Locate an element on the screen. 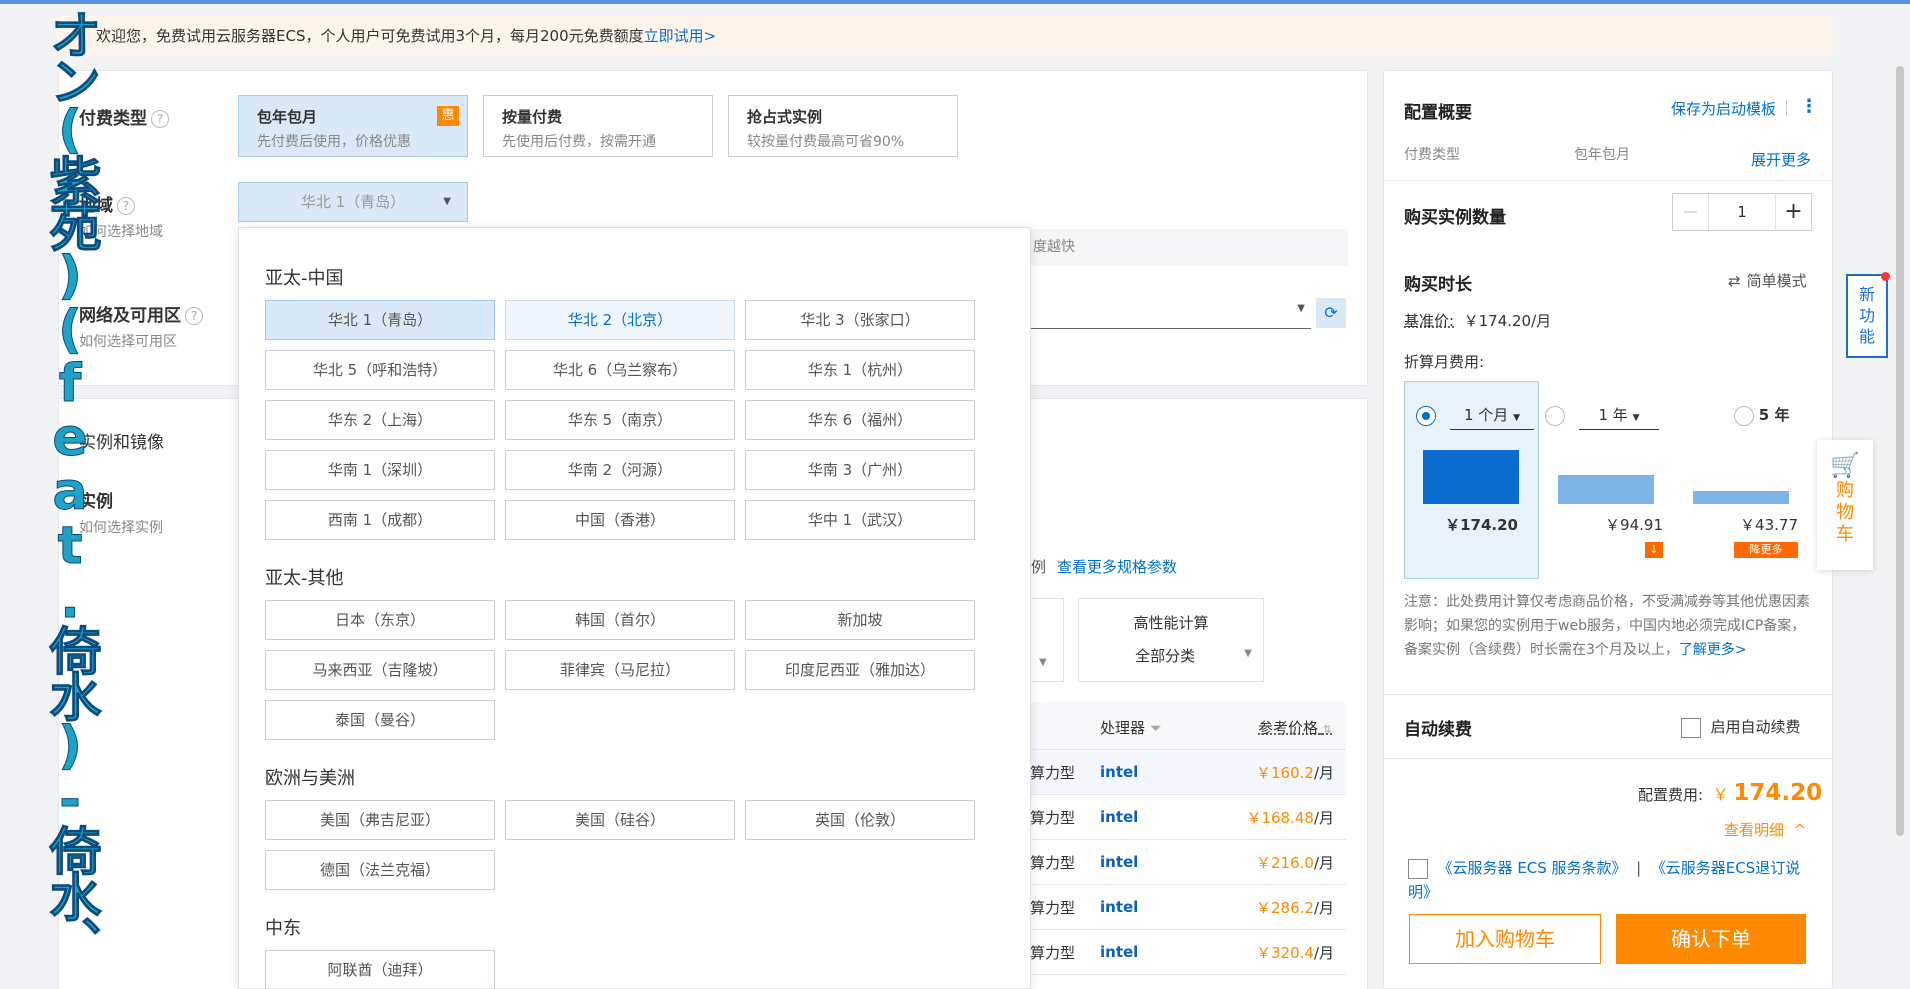 Image resolution: width=1910 pixels, height=989 pixels. auto-renew-checkbox: 启用自动续费 is located at coordinates (1741, 727).